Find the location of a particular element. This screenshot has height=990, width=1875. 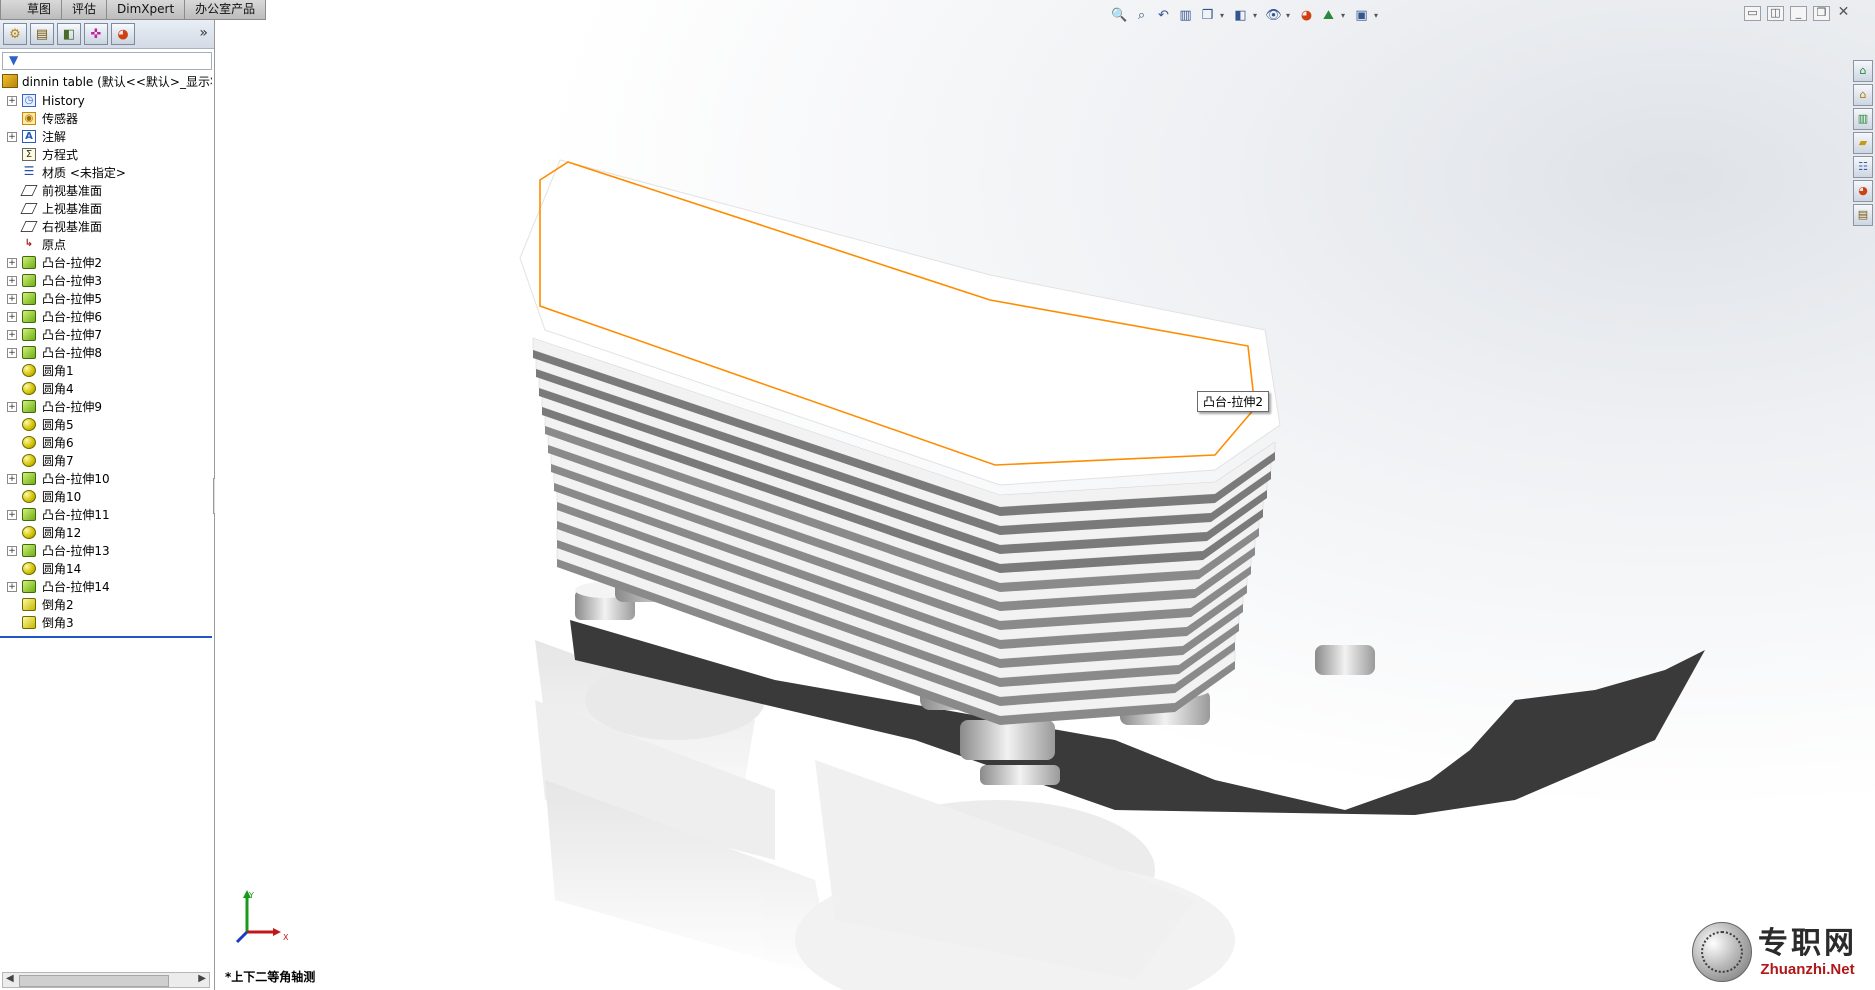

view-settings-icon: ▣ is located at coordinates (1361, 15).